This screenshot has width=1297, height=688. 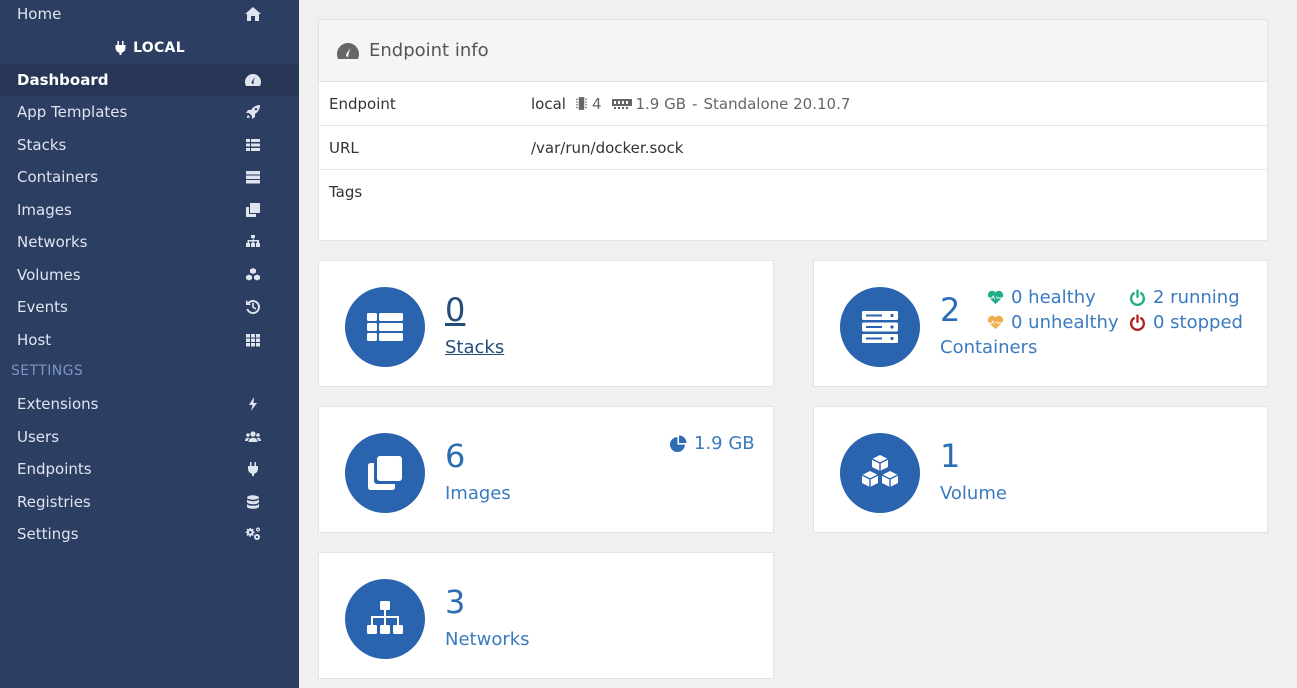 What do you see at coordinates (362, 103) in the screenshot?
I see `endpoint-key: Endpoint` at bounding box center [362, 103].